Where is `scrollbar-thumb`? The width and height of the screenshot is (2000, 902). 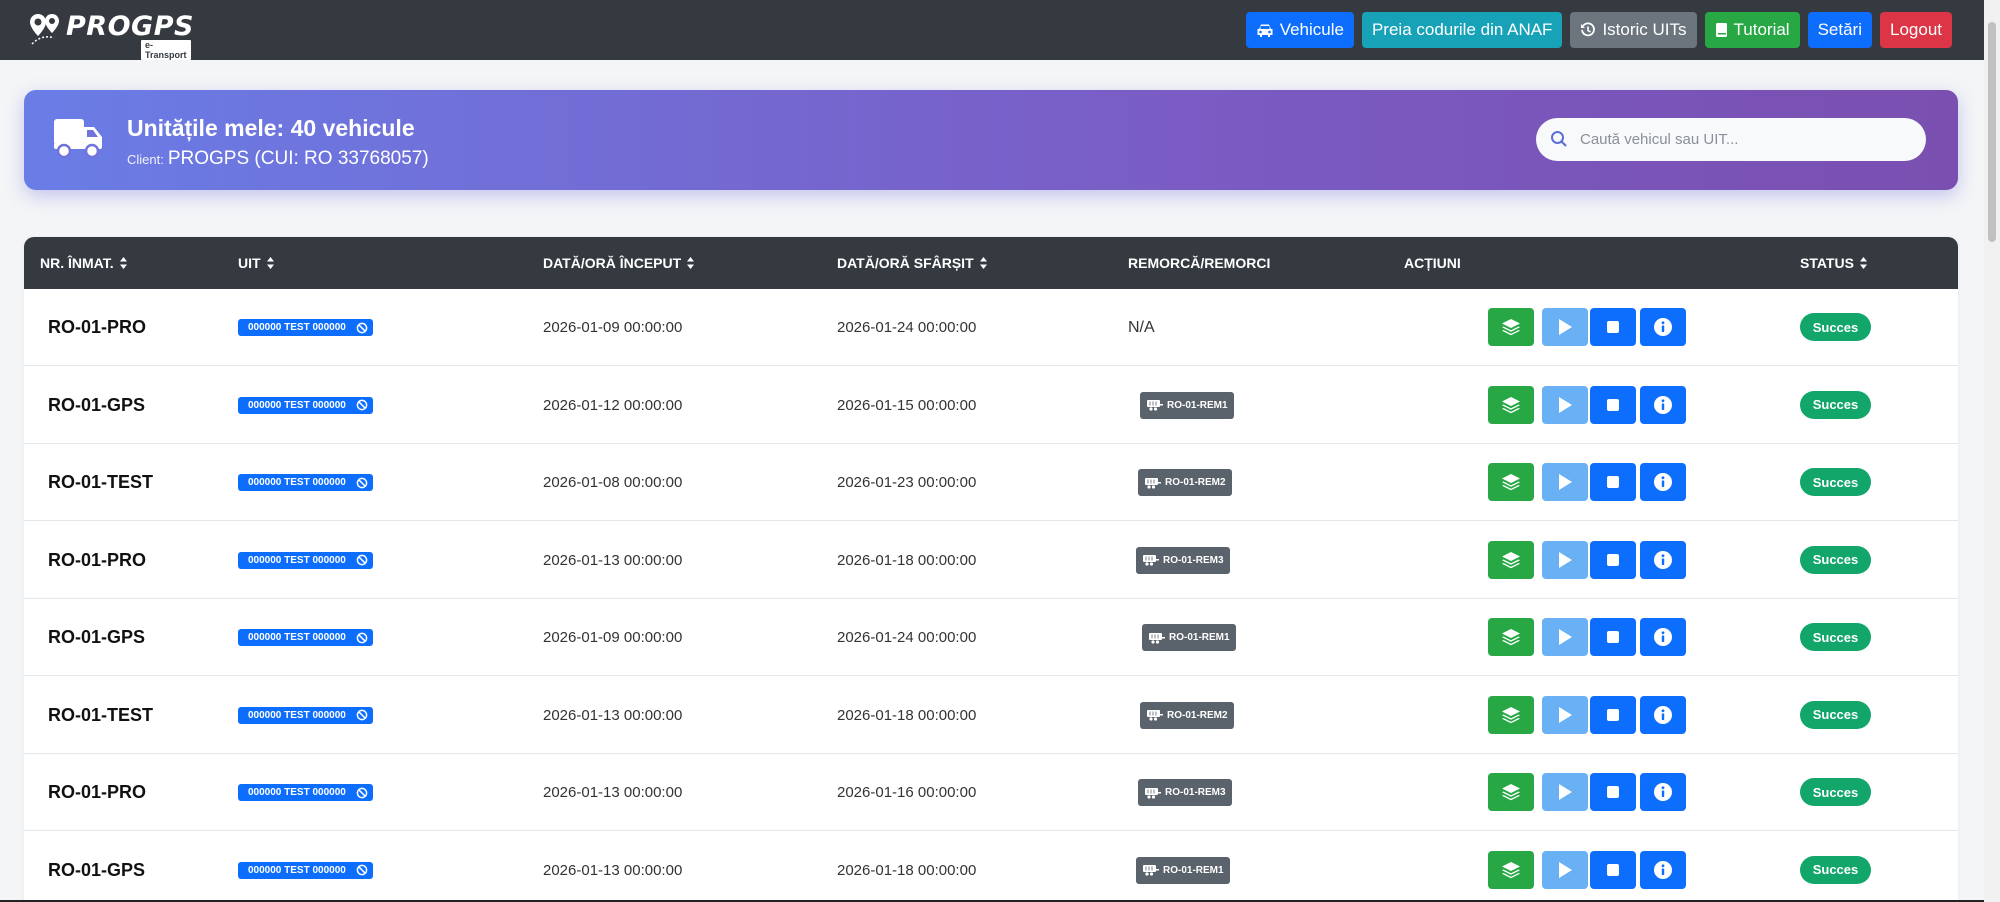 scrollbar-thumb is located at coordinates (1992, 132).